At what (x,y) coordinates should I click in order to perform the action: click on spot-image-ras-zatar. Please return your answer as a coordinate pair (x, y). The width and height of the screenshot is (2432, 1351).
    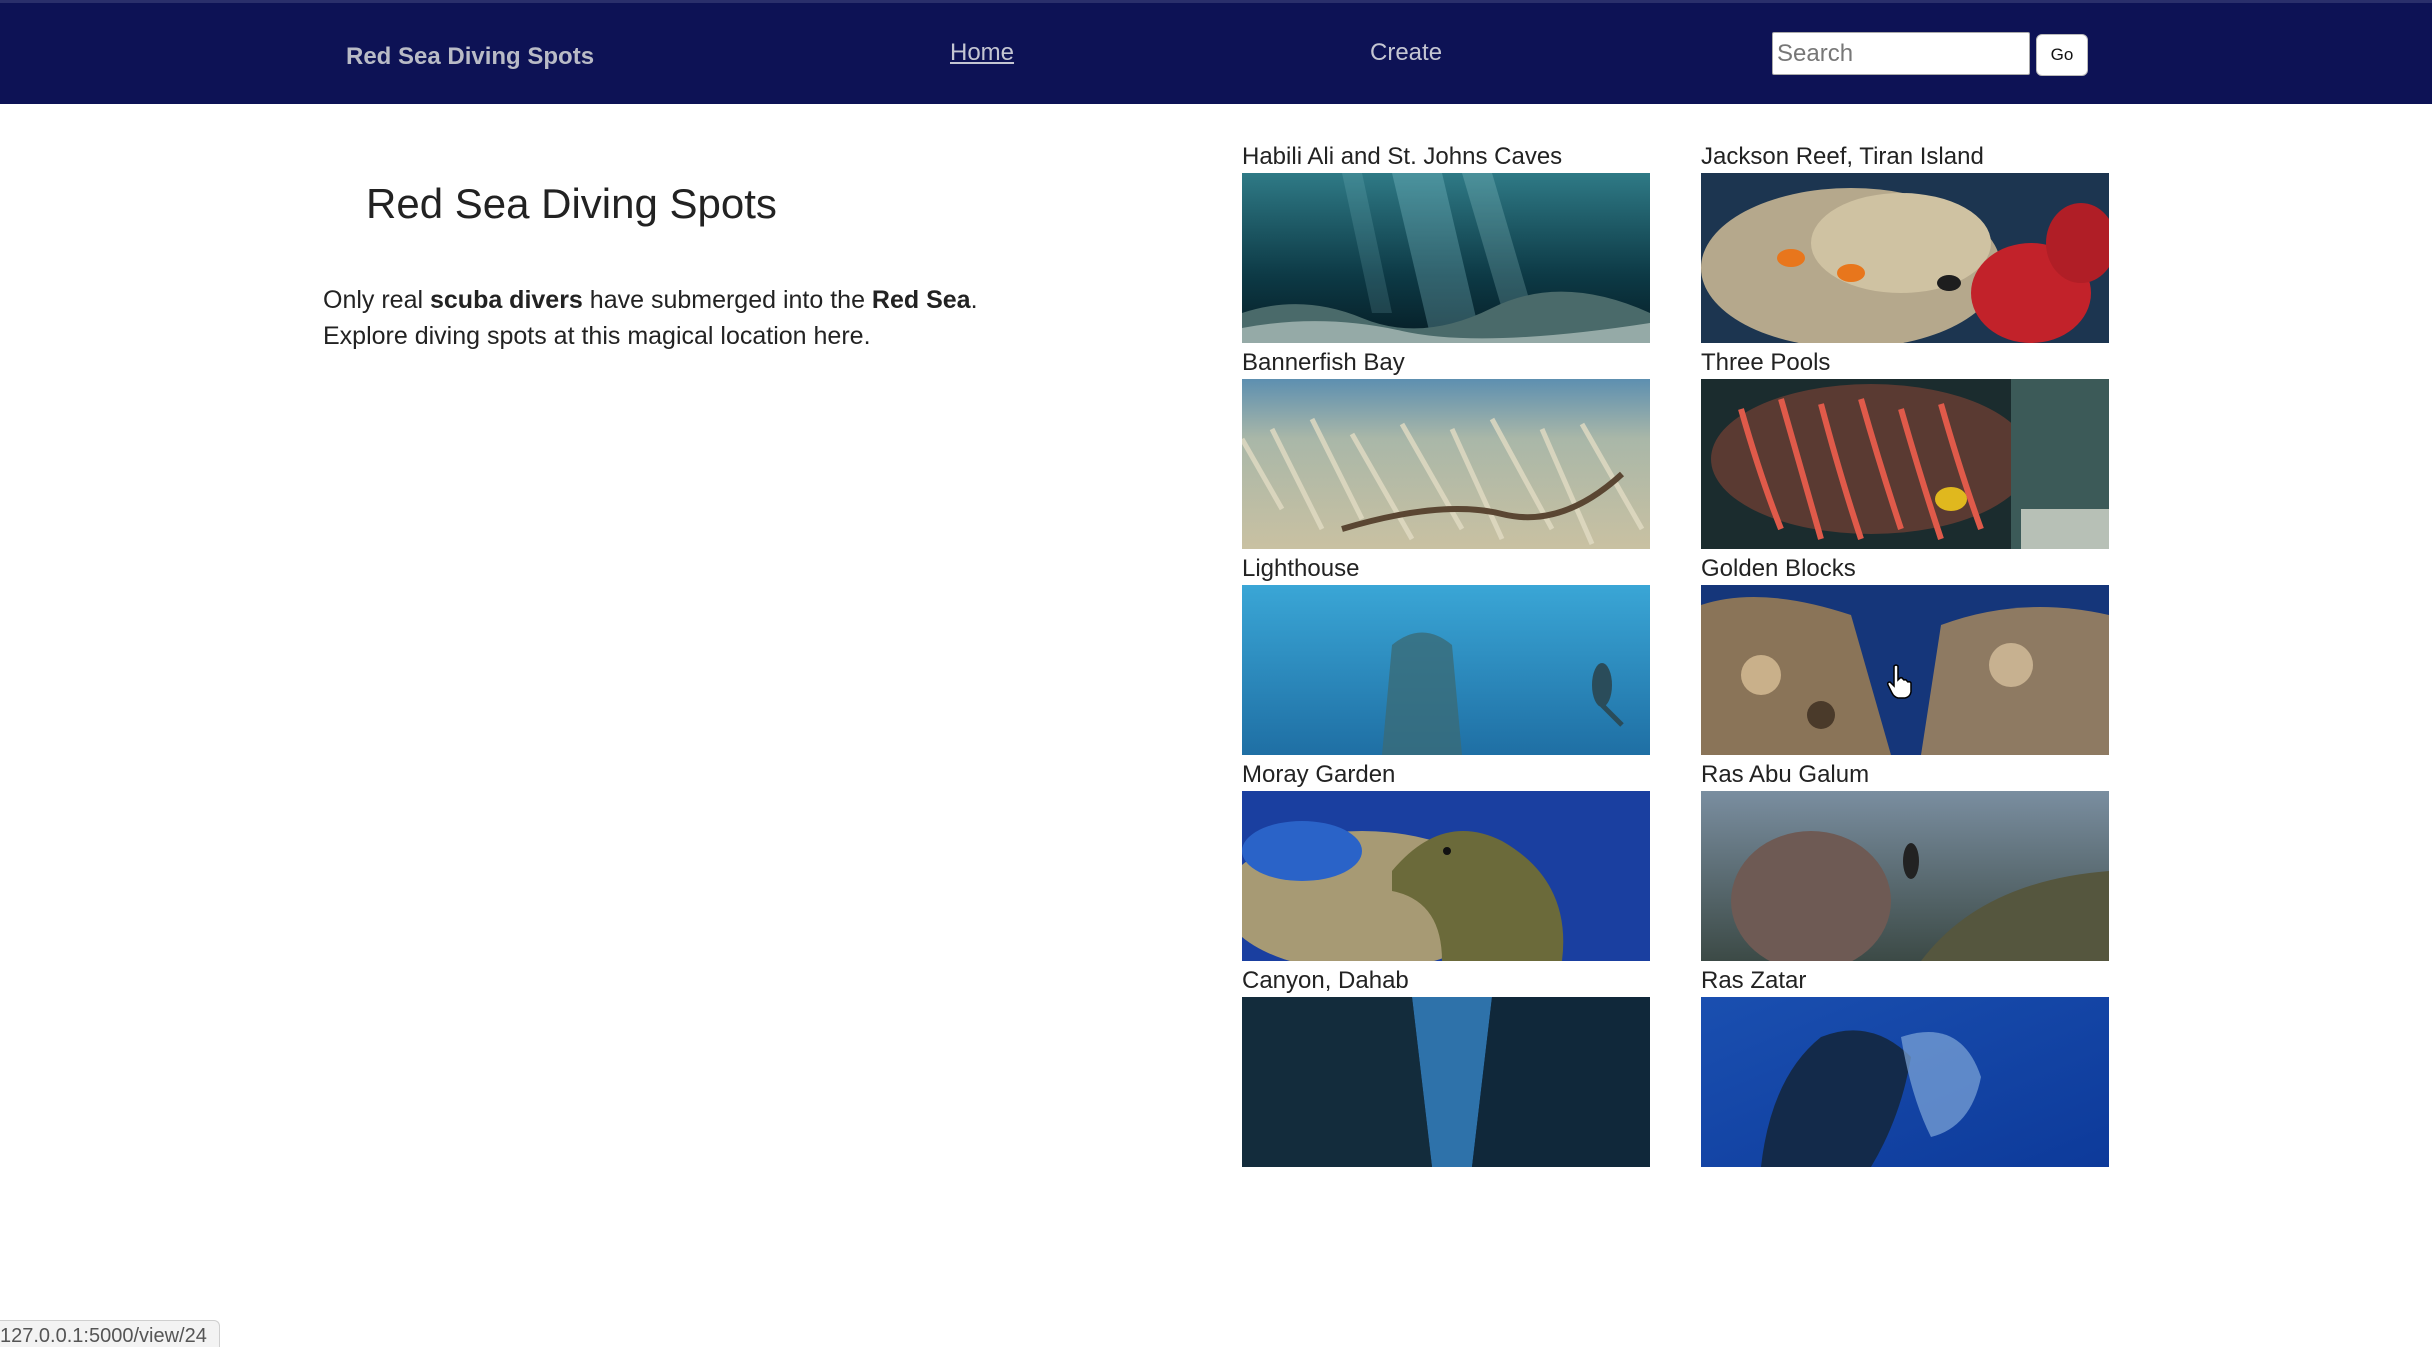
    Looking at the image, I should click on (1905, 1082).